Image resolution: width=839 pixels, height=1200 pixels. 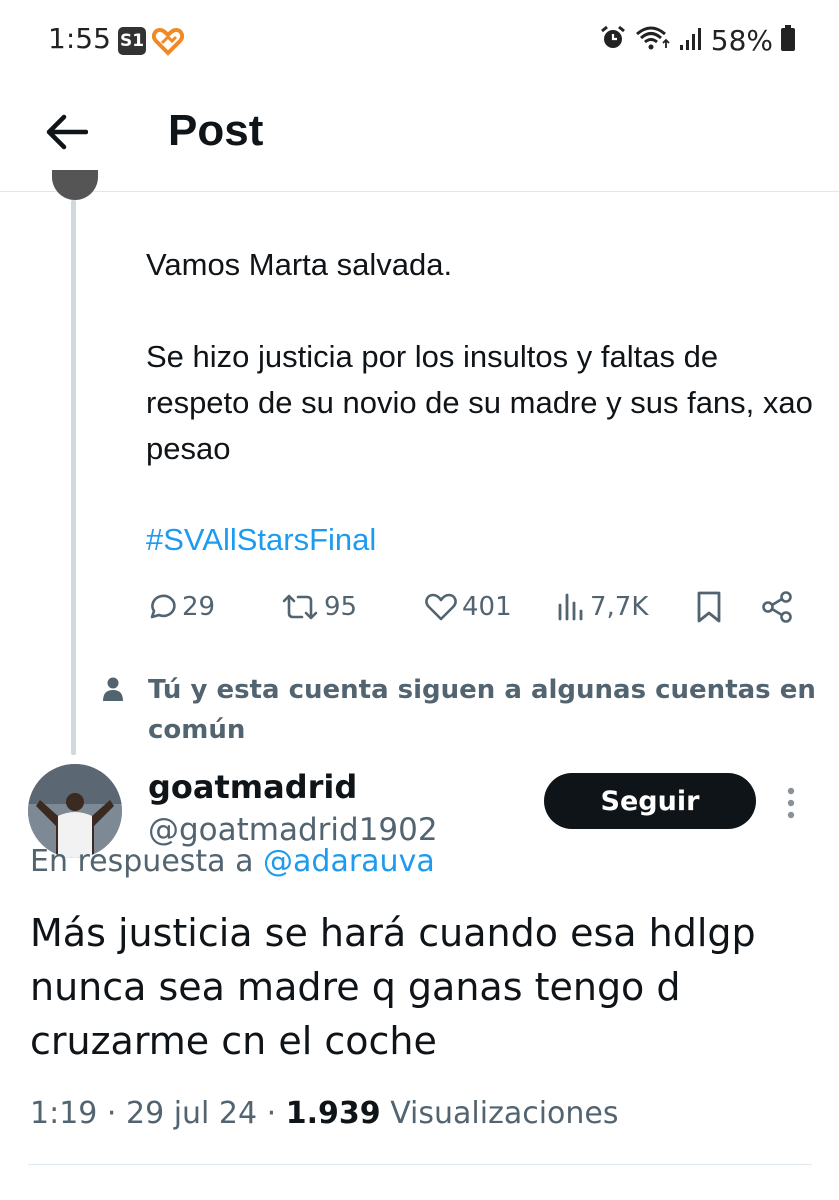 I want to click on arrow-left-icon, so click(x=67, y=132).